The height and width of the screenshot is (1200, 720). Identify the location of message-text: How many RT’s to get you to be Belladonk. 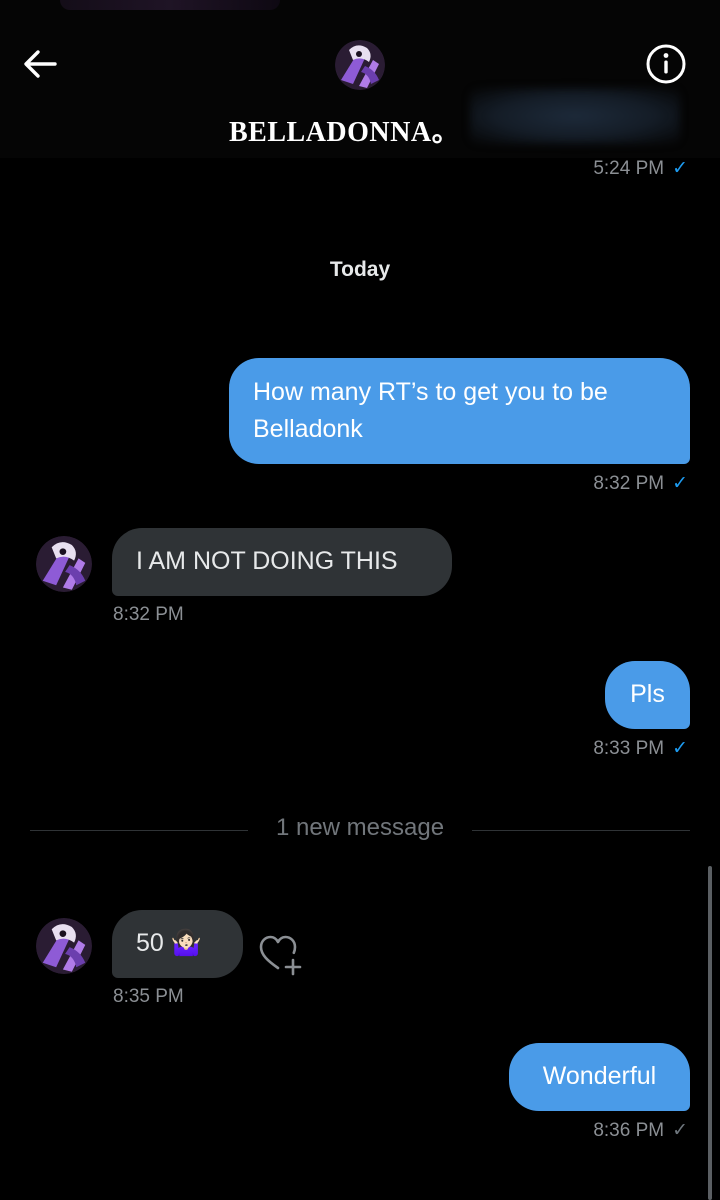
(430, 410).